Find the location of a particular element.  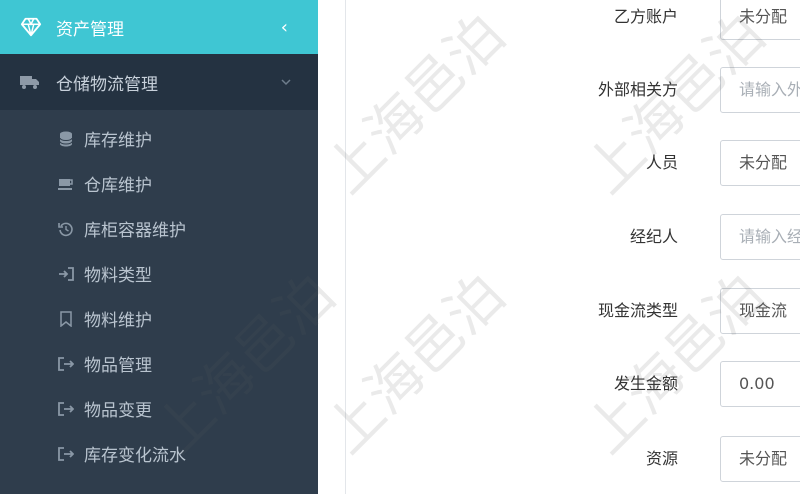

sidebar-item-goods: 物品管理 is located at coordinates (159, 363).